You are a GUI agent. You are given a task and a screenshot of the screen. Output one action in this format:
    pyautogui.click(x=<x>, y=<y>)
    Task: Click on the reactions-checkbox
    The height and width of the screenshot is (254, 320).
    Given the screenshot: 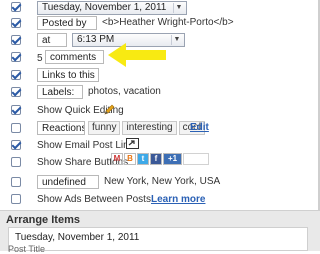 What is the action you would take?
    pyautogui.click(x=16, y=128)
    